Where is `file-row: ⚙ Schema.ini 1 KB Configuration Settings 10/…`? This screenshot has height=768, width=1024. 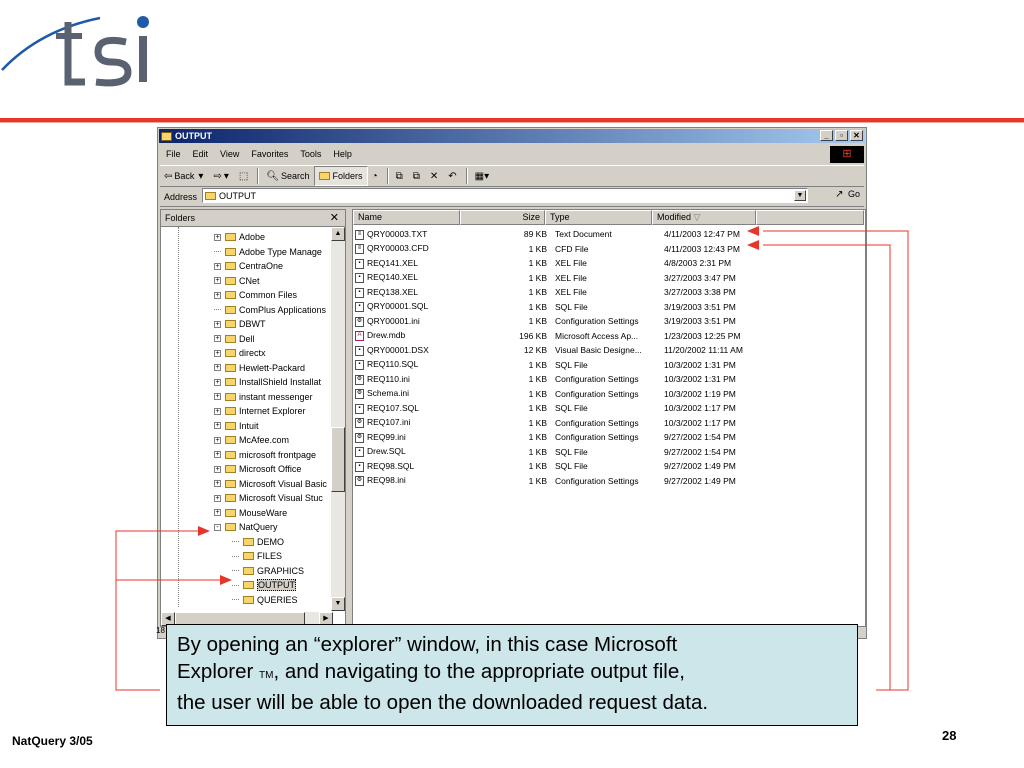
file-row: ⚙ Schema.ini 1 KB Configuration Settings 10/… is located at coordinates (561, 394).